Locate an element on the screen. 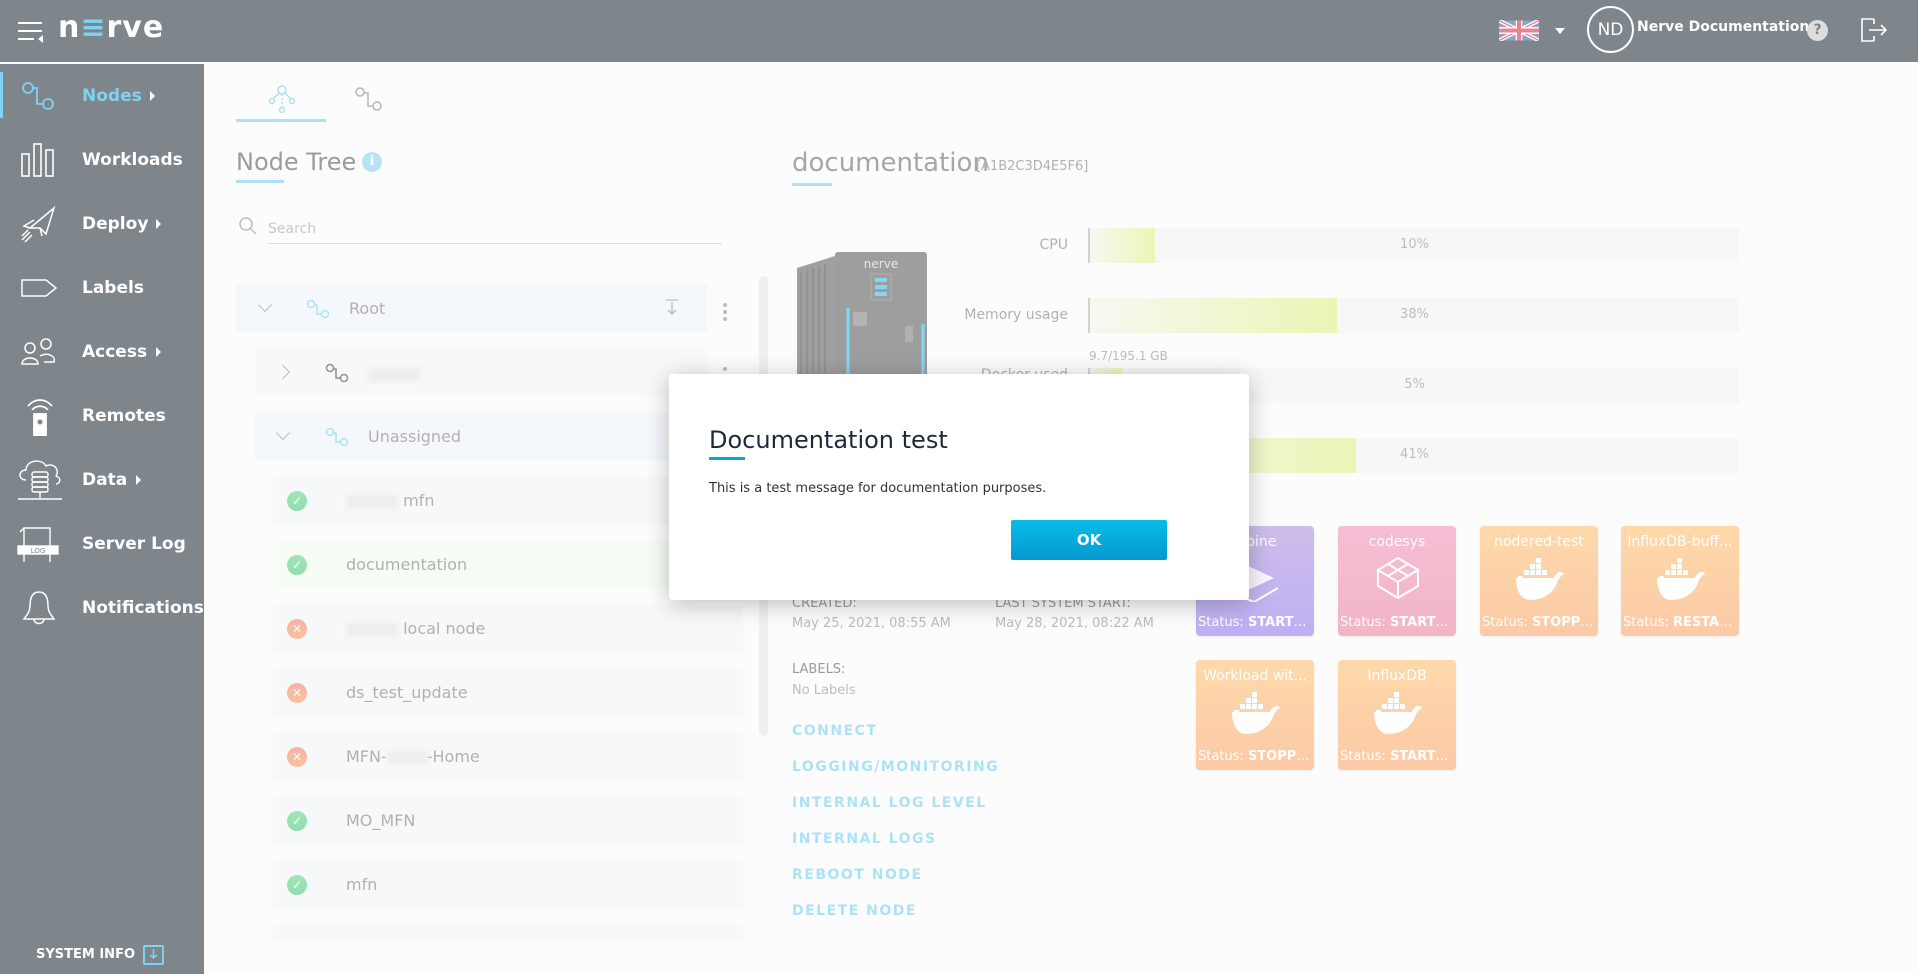  sidebar-item-remotes: Remotes is located at coordinates (102, 416).